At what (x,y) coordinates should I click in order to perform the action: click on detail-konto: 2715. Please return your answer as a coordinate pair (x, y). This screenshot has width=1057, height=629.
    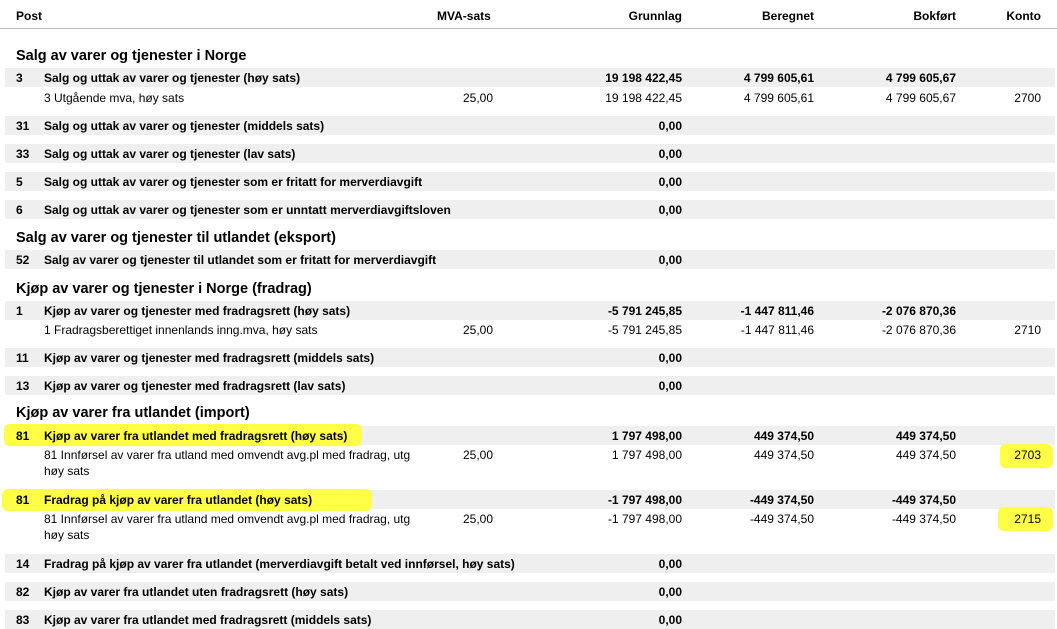
    Looking at the image, I should click on (1027, 519).